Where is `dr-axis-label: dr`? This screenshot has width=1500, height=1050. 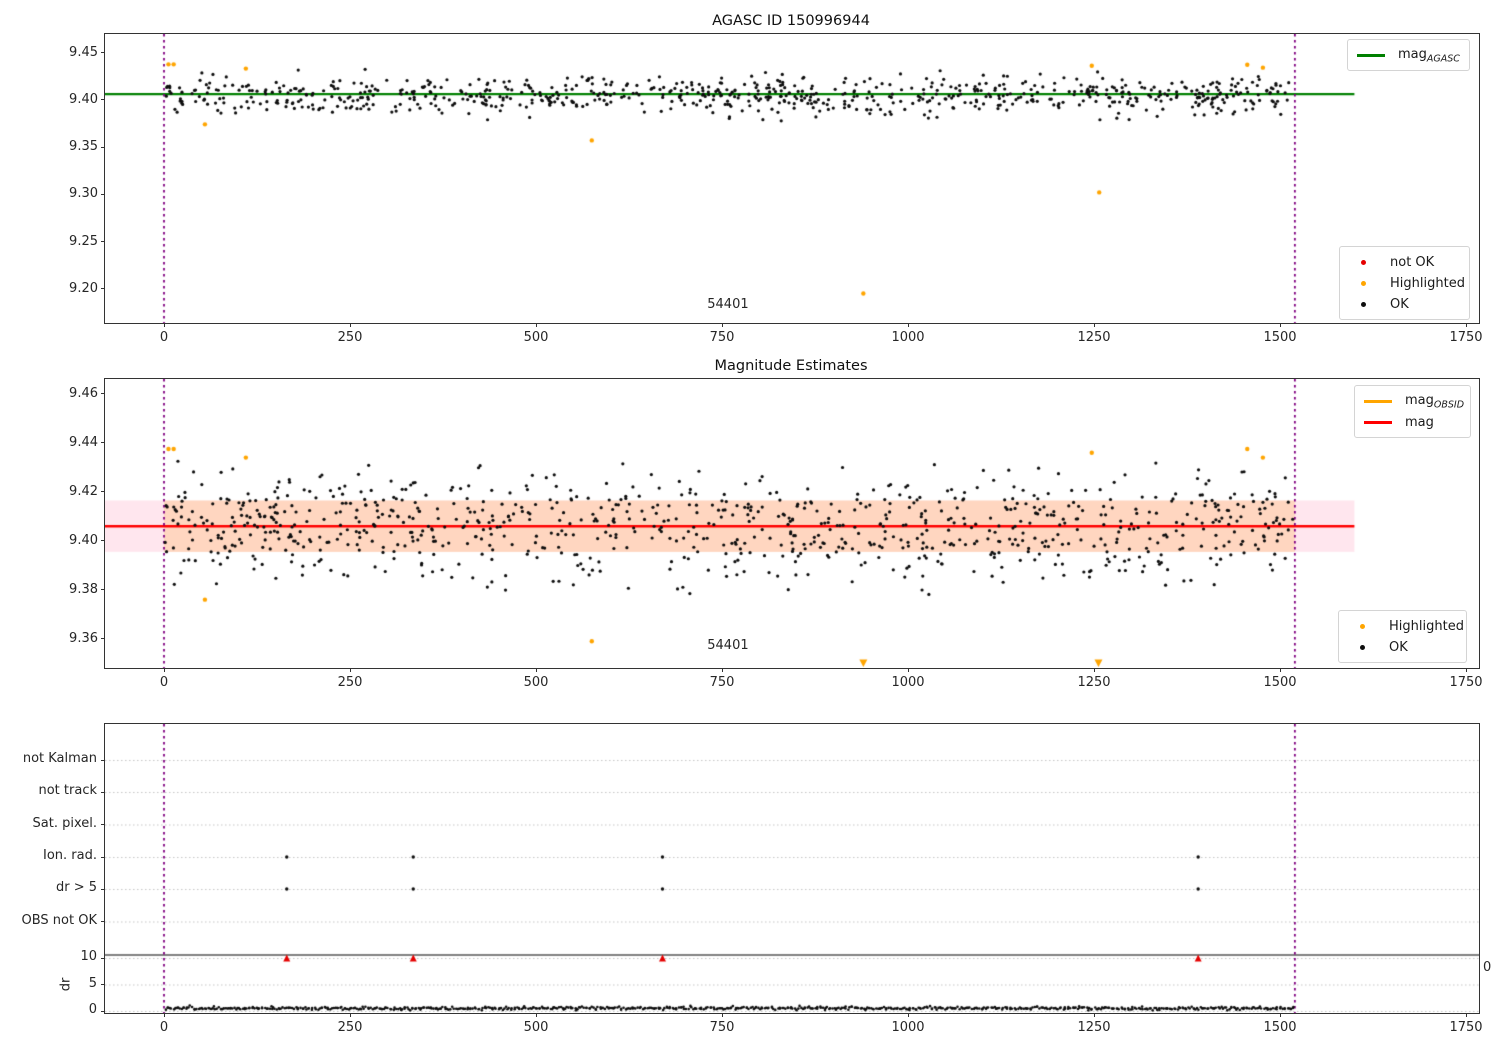
dr-axis-label: dr is located at coordinates (66, 984).